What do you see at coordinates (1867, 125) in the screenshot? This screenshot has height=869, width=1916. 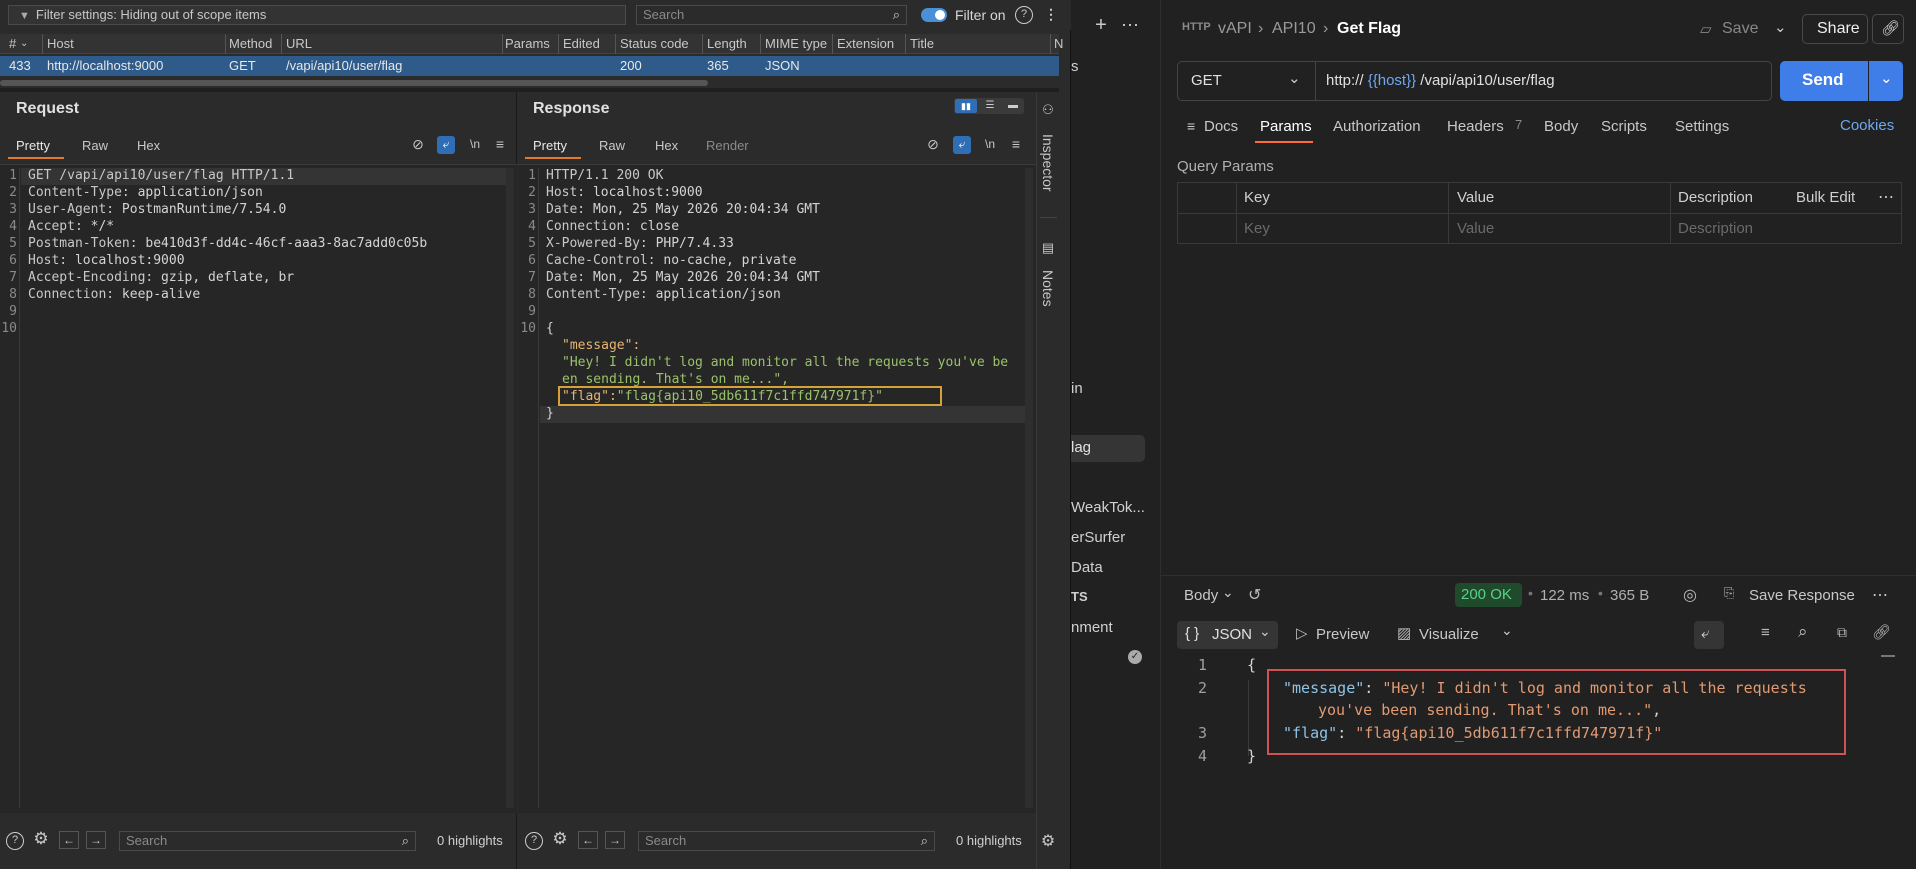 I see `cookies-link: Cookies` at bounding box center [1867, 125].